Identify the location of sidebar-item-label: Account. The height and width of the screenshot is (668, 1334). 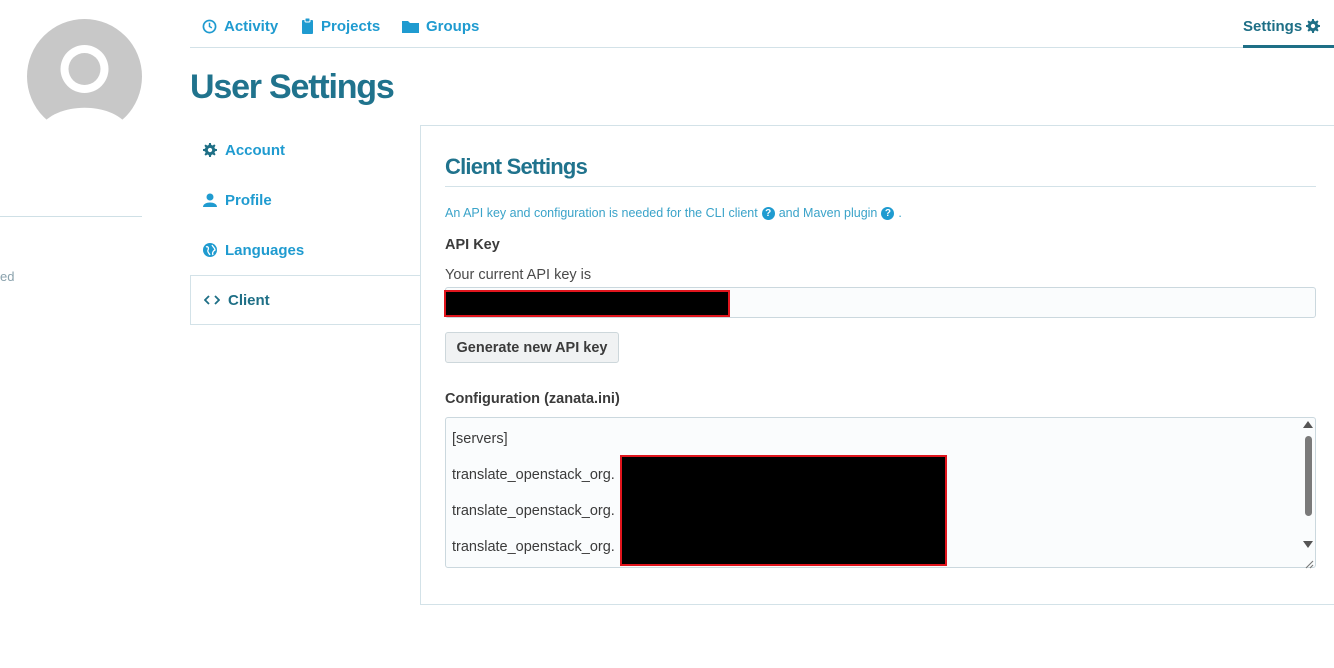
(255, 150).